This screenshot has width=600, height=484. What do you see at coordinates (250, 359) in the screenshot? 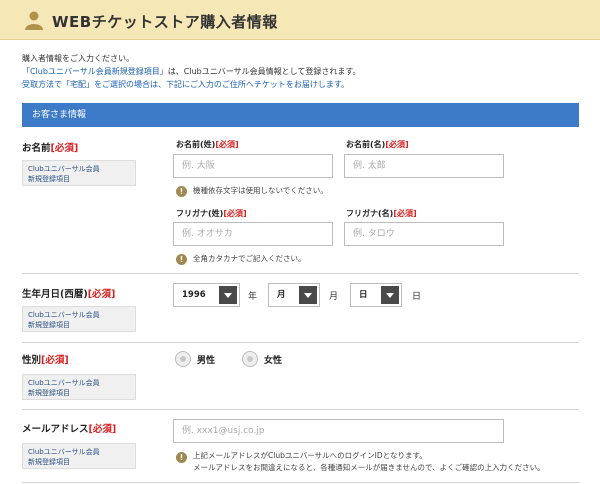
I see `gender-female-radio` at bounding box center [250, 359].